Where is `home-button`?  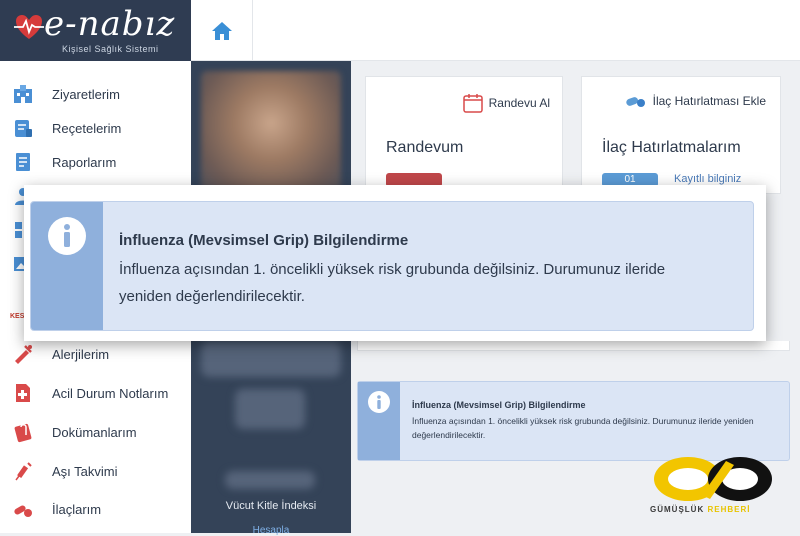
home-button is located at coordinates (222, 30).